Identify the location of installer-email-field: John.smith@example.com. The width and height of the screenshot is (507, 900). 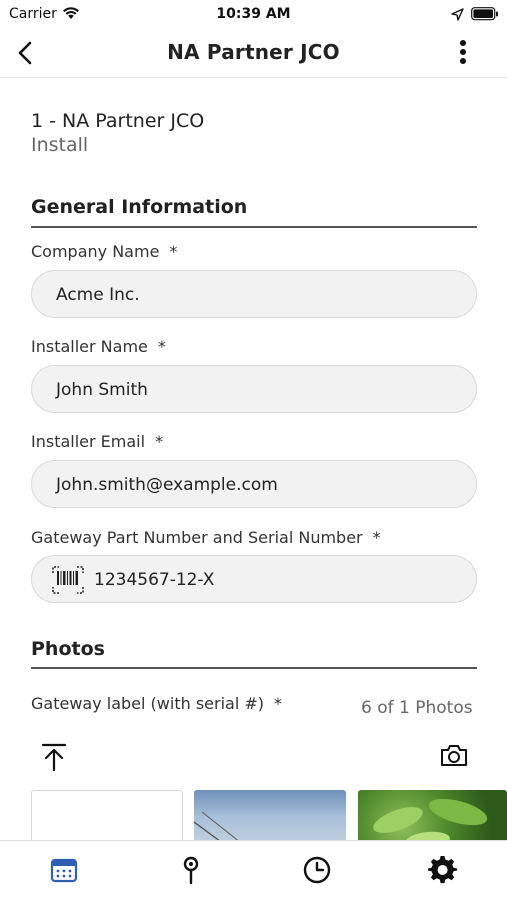
(254, 484).